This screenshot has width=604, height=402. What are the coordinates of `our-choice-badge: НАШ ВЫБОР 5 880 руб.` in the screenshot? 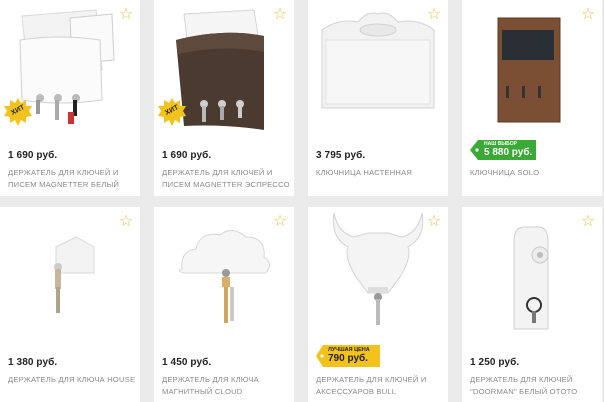 It's located at (503, 150).